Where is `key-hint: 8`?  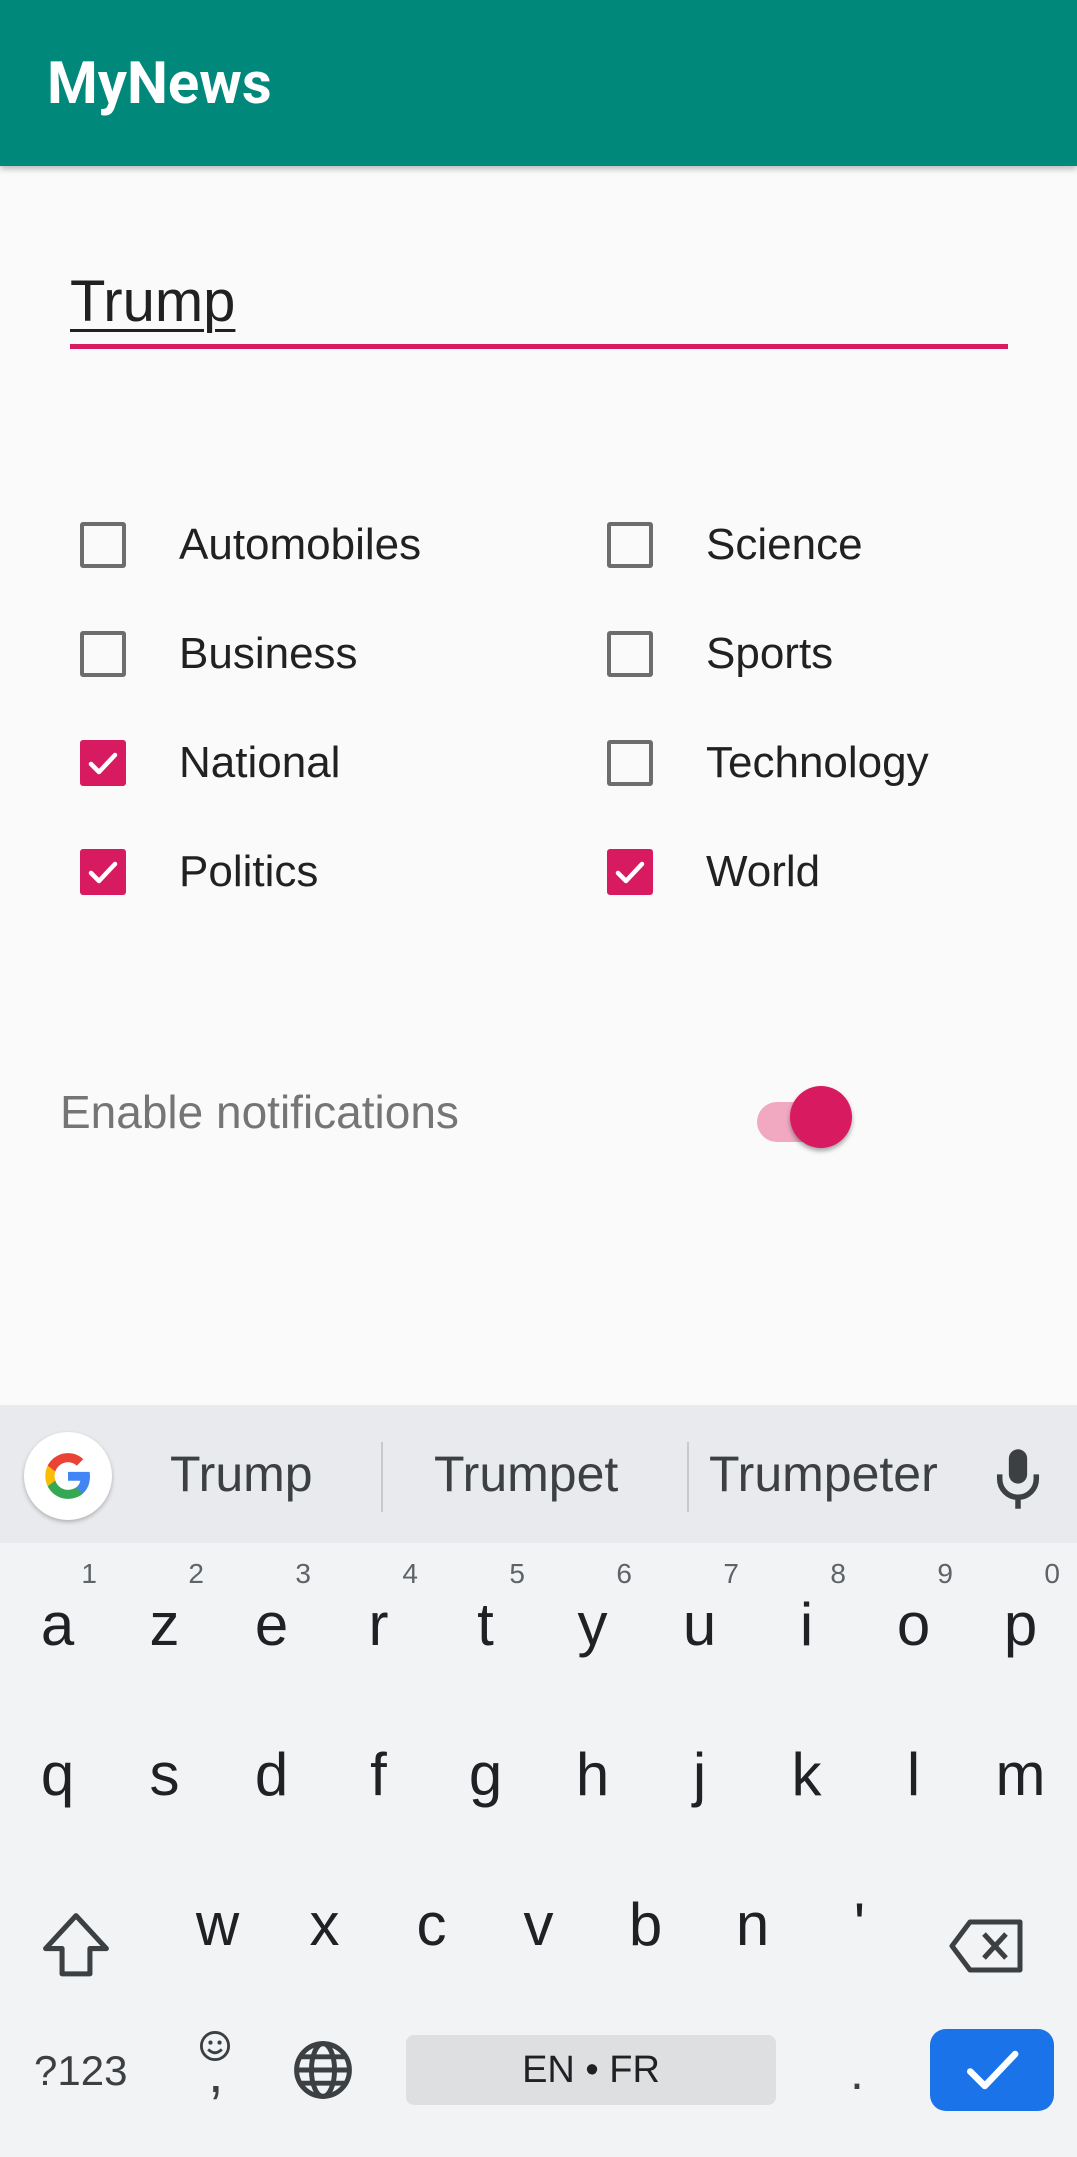 key-hint: 8 is located at coordinates (838, 1573).